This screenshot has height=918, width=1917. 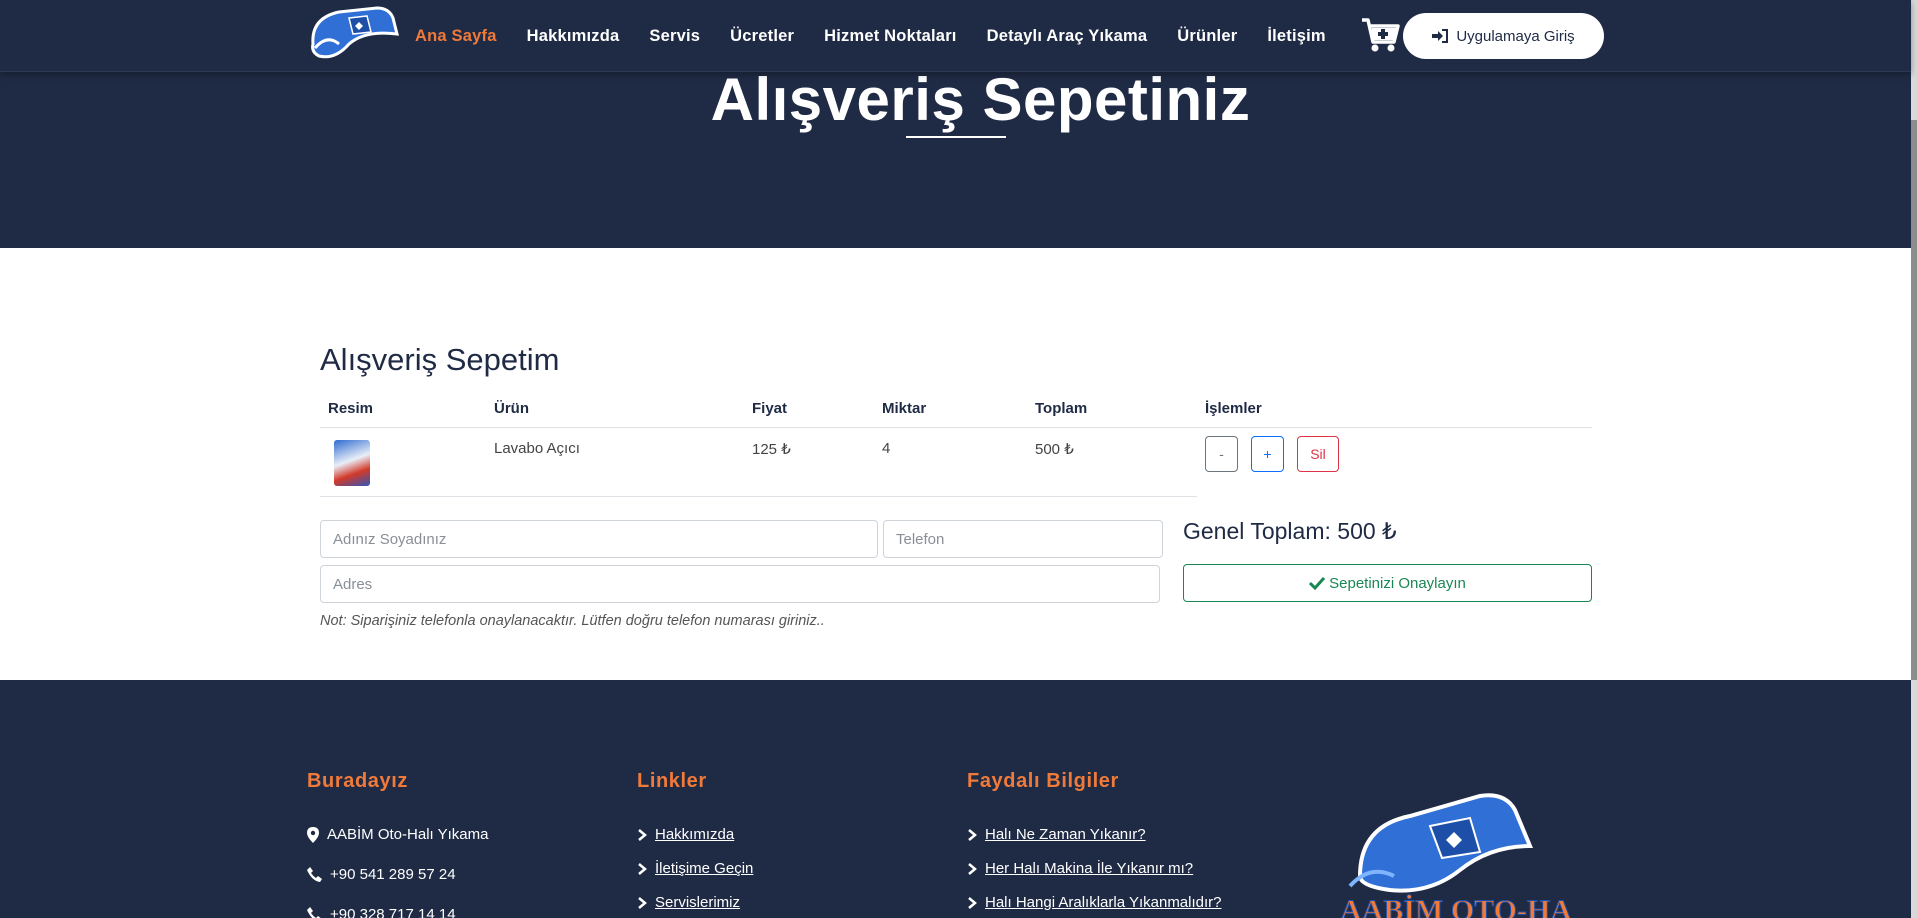 I want to click on col-image: Resim, so click(x=403, y=411).